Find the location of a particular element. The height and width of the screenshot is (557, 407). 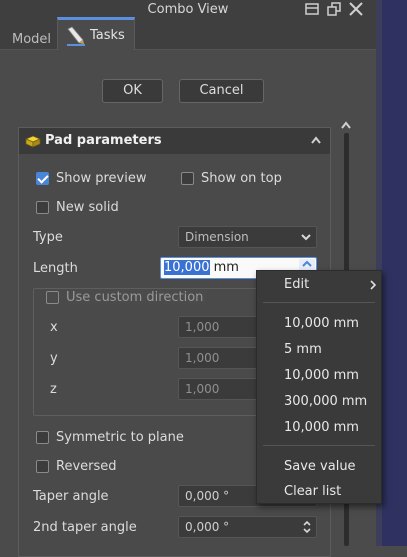

spin-icon is located at coordinates (307, 528).